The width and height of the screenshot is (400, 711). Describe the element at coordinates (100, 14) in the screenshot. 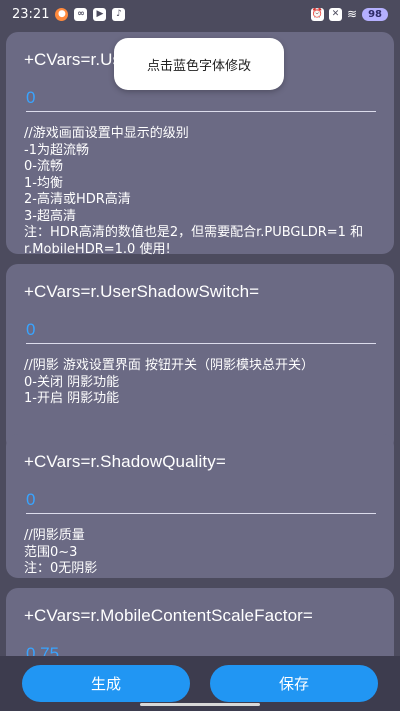

I see `play-icon: ▶` at that location.